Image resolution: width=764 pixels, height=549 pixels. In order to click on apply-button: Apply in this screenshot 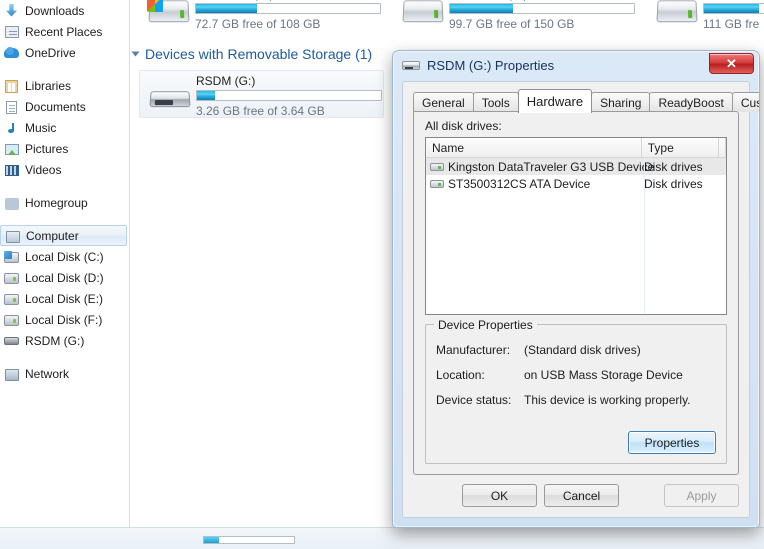, I will do `click(701, 495)`.